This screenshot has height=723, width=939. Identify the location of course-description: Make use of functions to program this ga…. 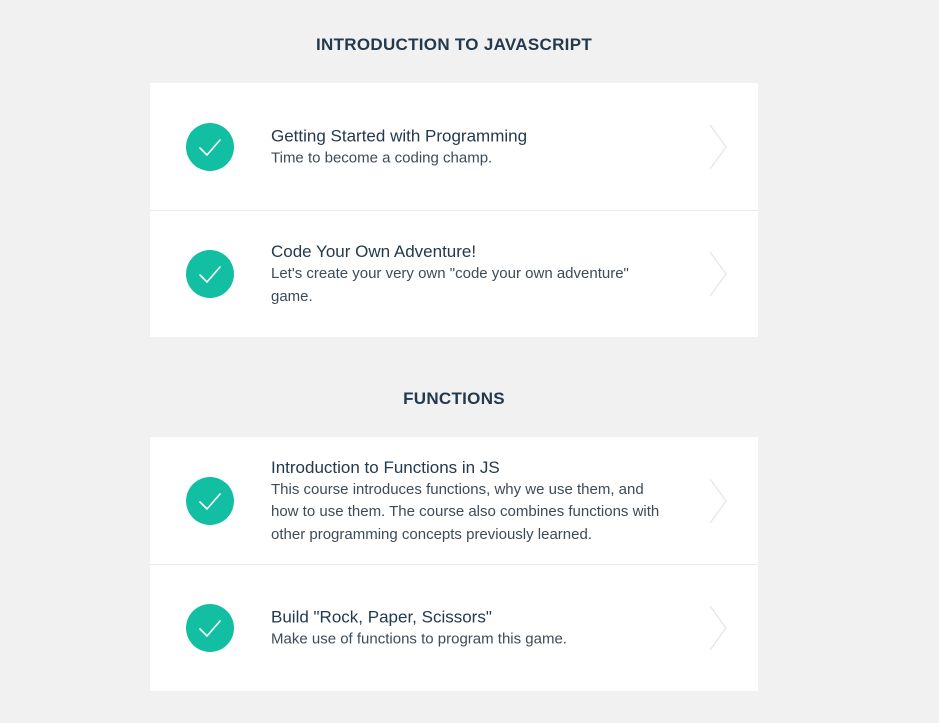
(419, 639).